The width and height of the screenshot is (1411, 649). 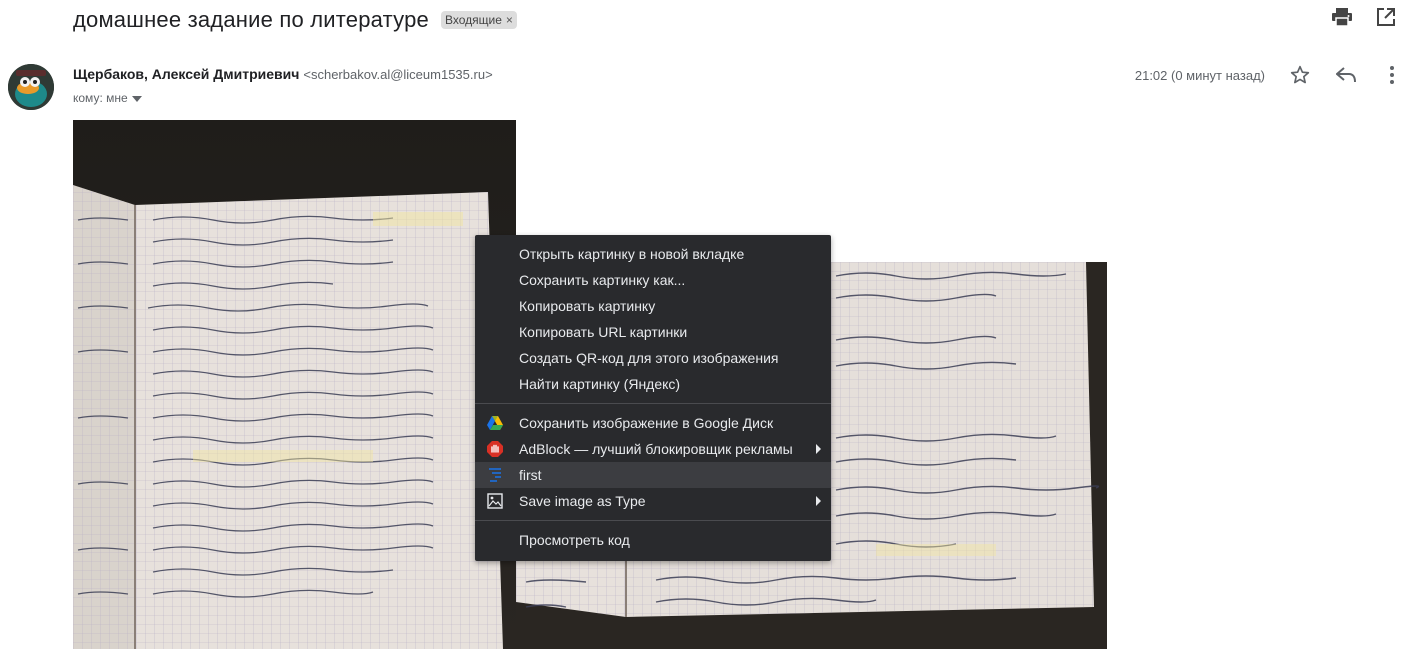 I want to click on ctx-save-to-google-drive: Сохранить изображение в Google Диск, so click(x=653, y=423).